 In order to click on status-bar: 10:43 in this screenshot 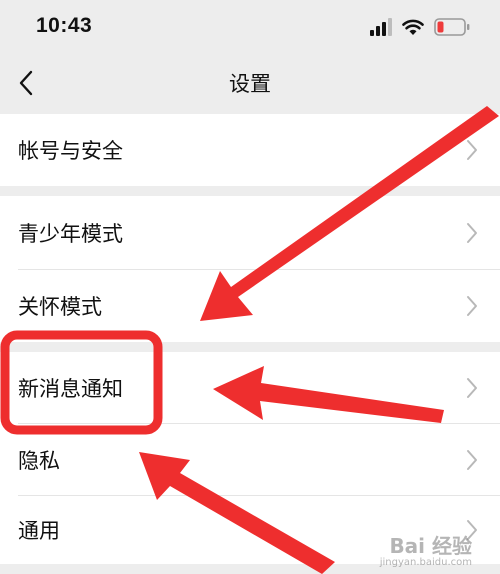, I will do `click(250, 27)`.